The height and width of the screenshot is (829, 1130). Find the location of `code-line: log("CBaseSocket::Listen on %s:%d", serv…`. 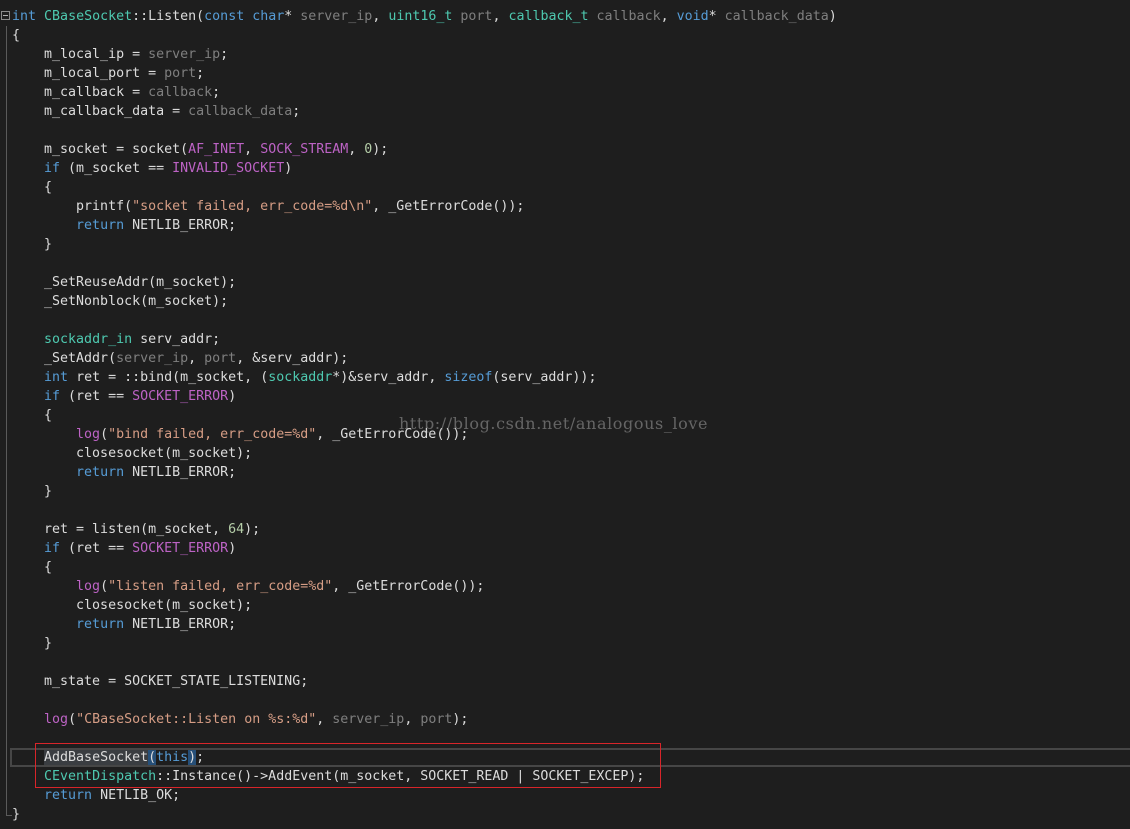

code-line: log("CBaseSocket::Listen on %s:%d", serv… is located at coordinates (240, 719).